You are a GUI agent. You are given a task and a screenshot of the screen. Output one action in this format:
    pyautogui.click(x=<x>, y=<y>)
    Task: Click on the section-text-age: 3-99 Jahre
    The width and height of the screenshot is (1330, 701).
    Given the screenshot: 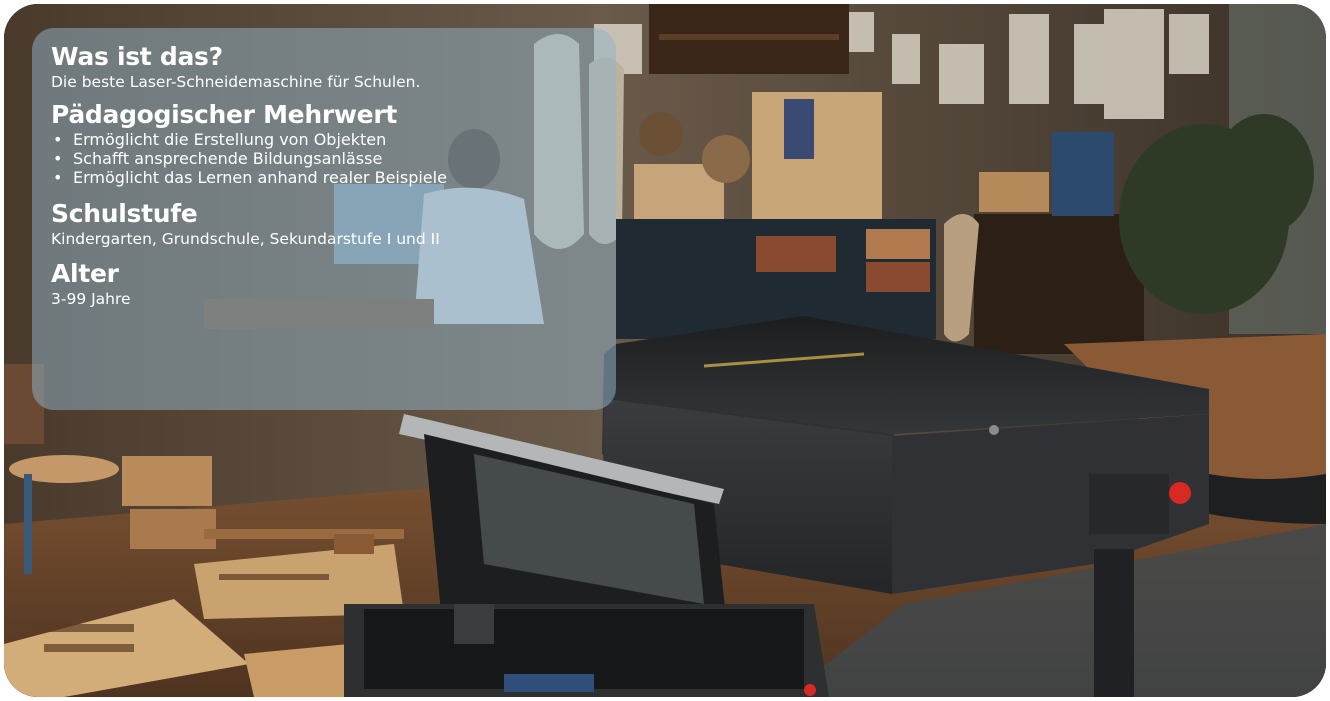 What is the action you would take?
    pyautogui.click(x=91, y=299)
    